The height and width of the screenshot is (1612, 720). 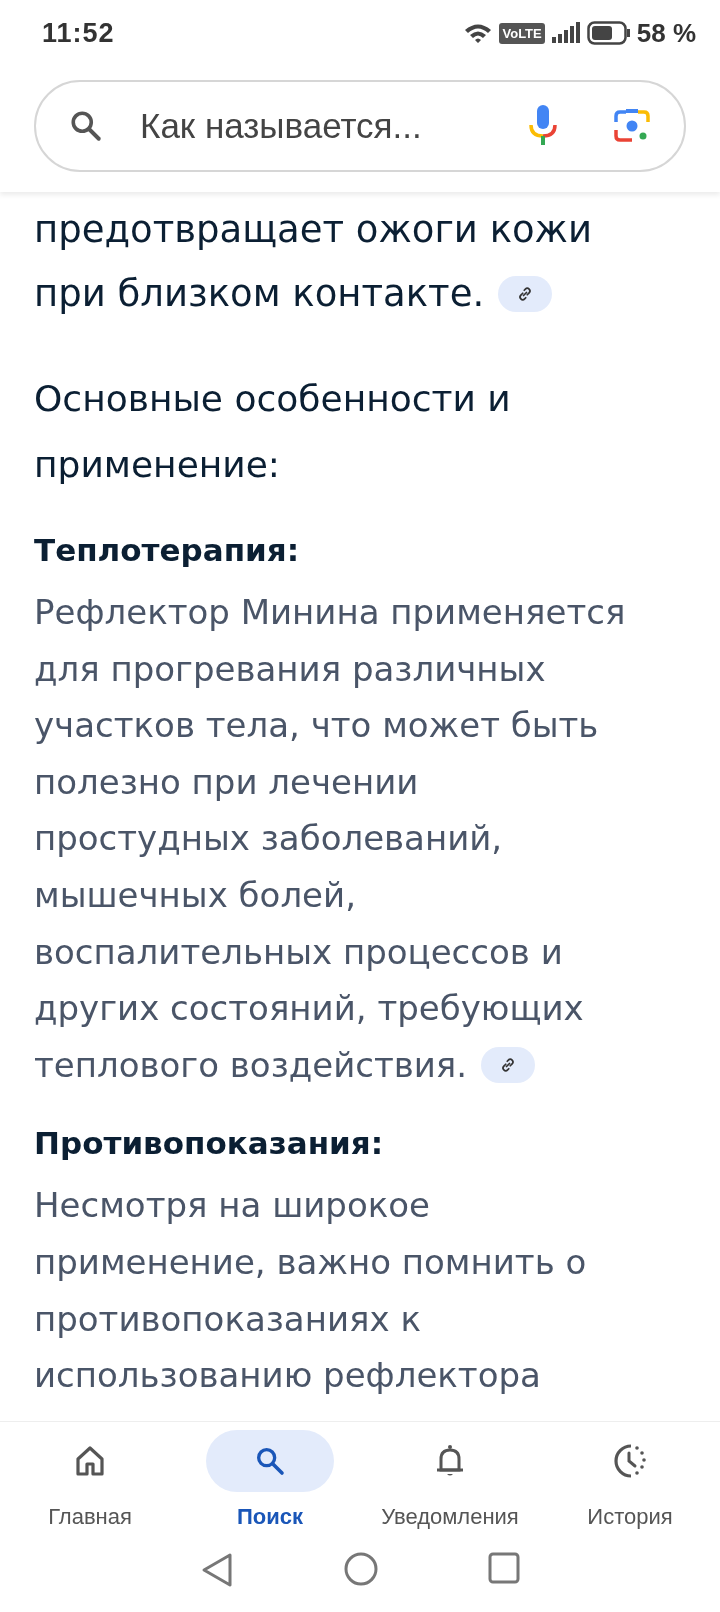 What do you see at coordinates (90, 1461) in the screenshot?
I see `home-icon` at bounding box center [90, 1461].